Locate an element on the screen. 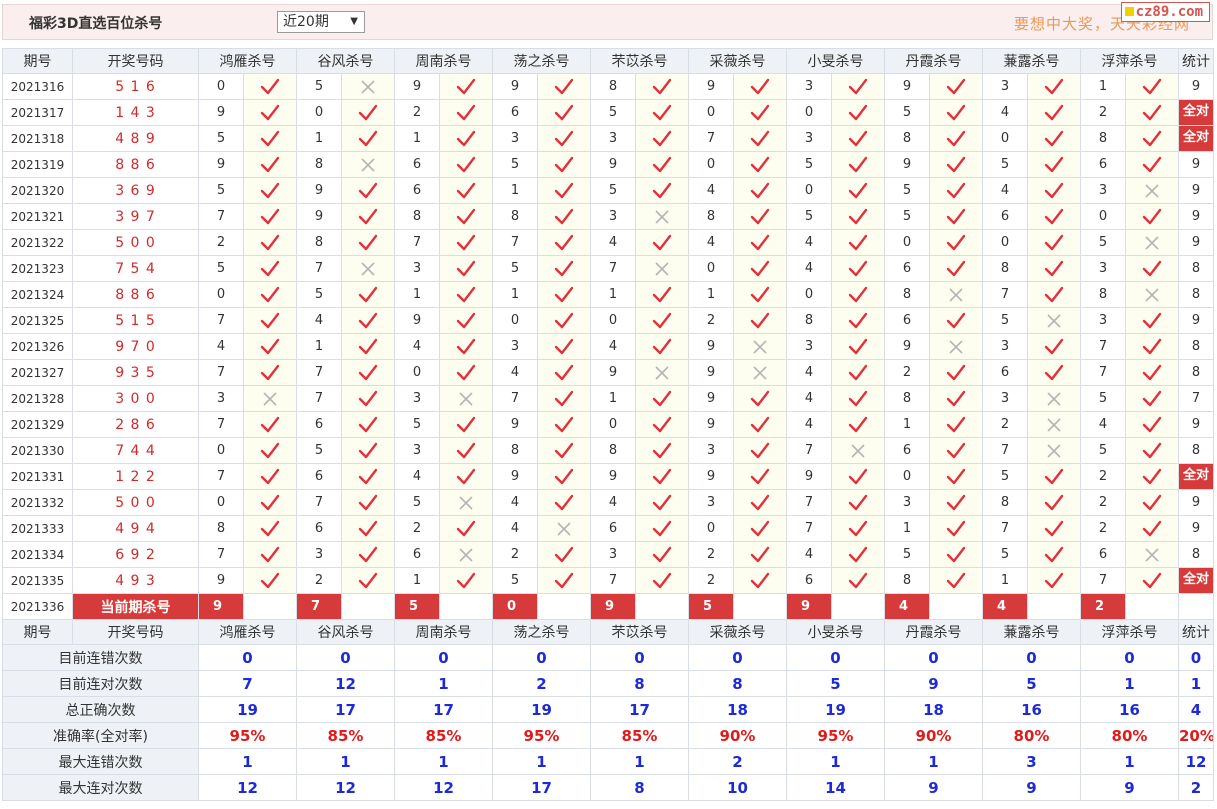 Image resolution: width=1217 pixels, height=809 pixels. col-header-stat: 统计 is located at coordinates (1196, 61).